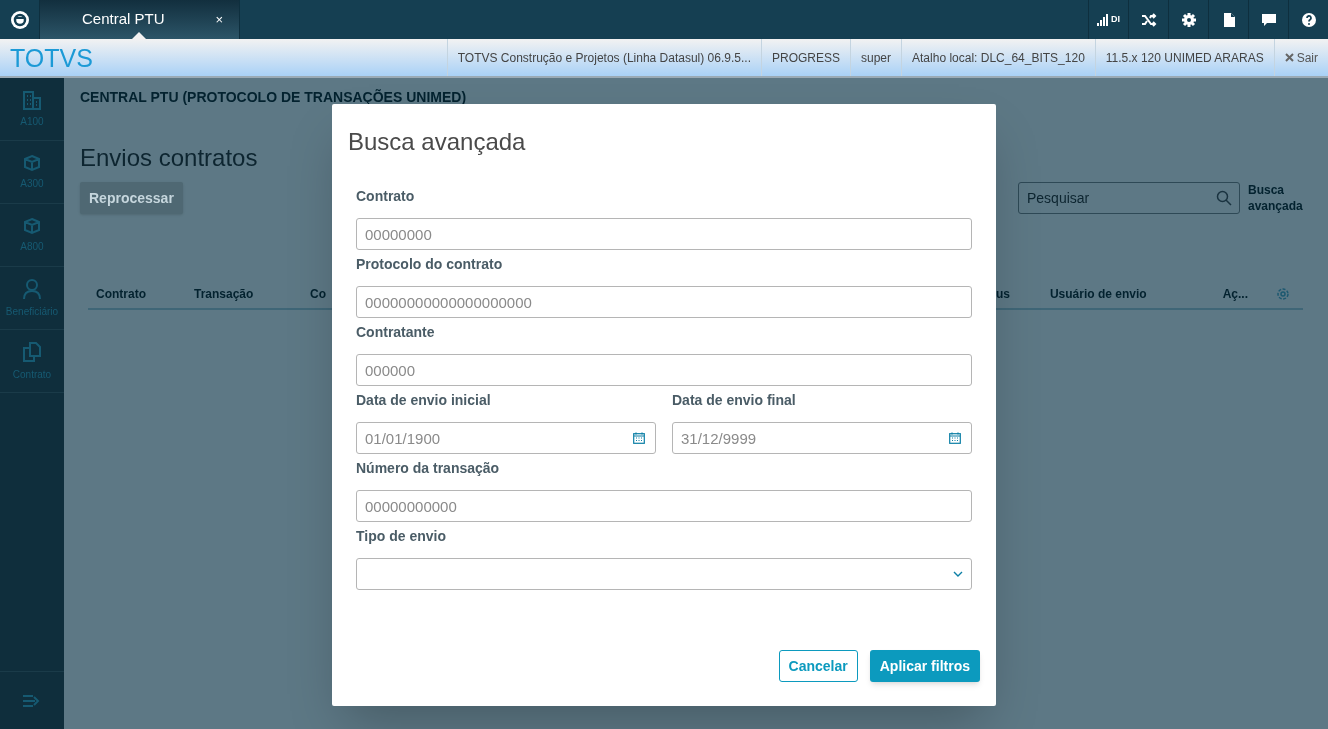  What do you see at coordinates (664, 234) in the screenshot?
I see `input-field: 00000000` at bounding box center [664, 234].